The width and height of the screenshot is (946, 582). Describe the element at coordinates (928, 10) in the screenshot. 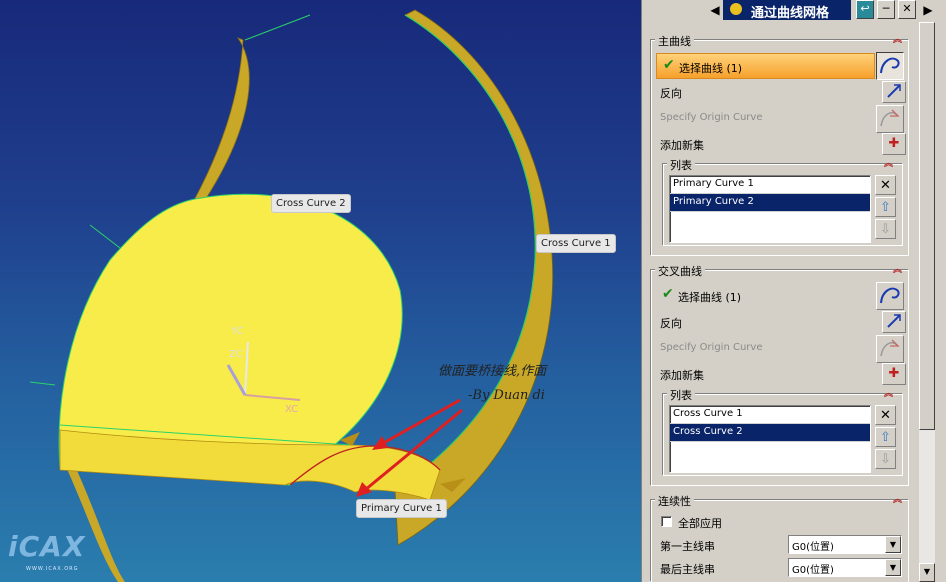

I see `scroll-right-icon: ▶` at that location.